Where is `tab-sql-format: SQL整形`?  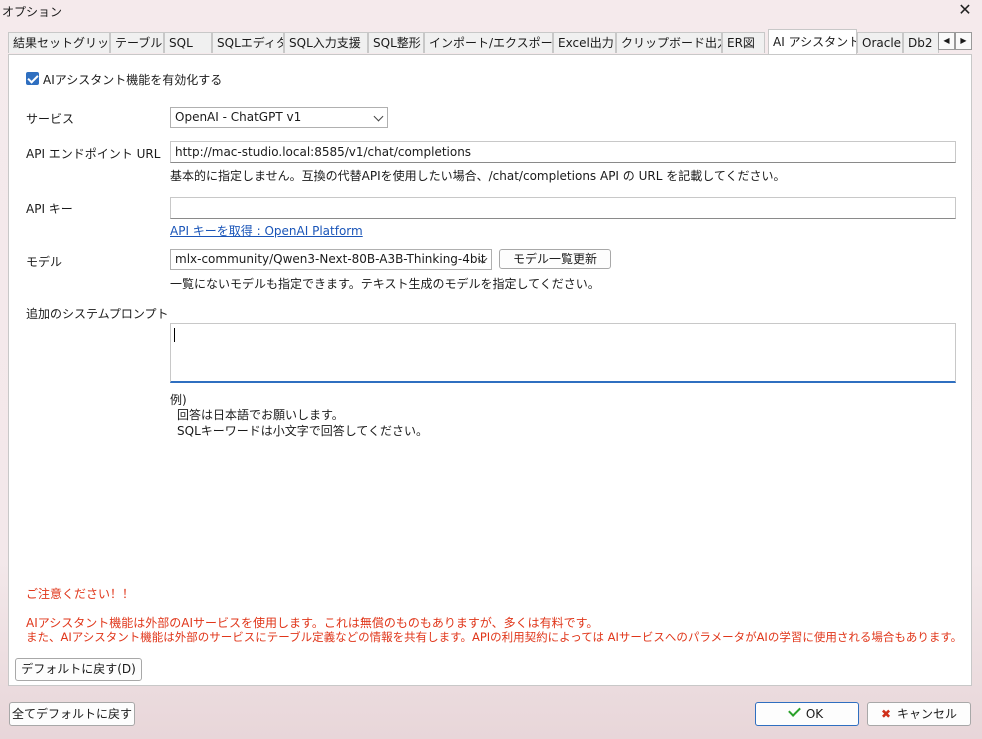
tab-sql-format: SQL整形 is located at coordinates (396, 42).